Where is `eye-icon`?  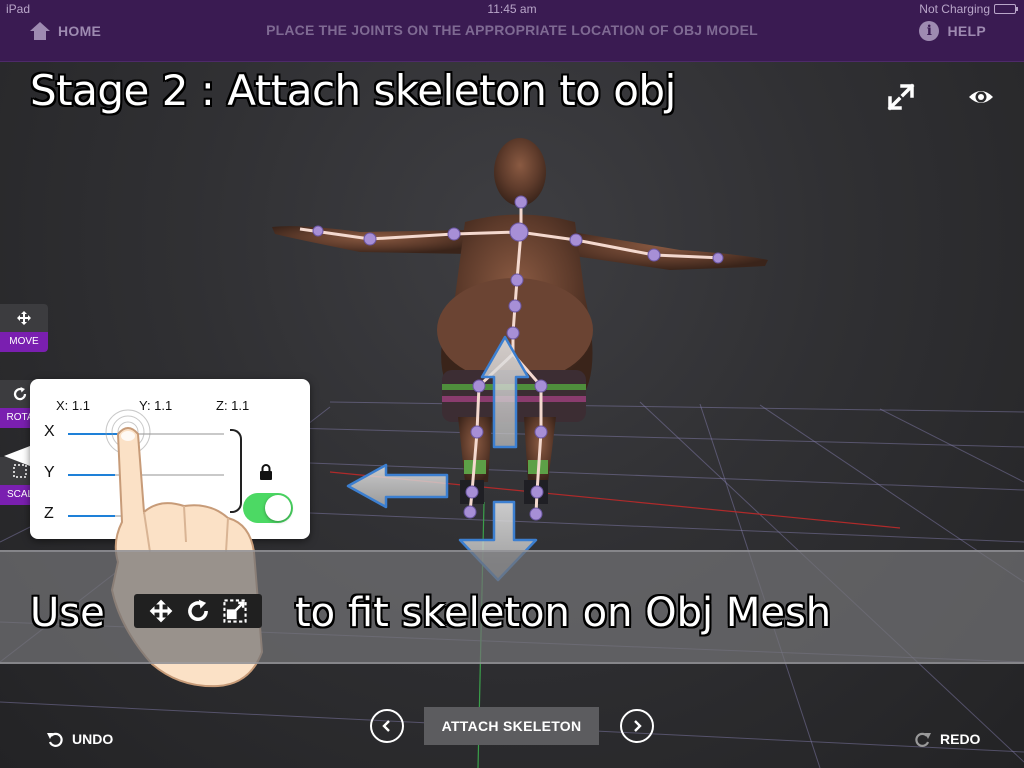
eye-icon is located at coordinates (981, 97).